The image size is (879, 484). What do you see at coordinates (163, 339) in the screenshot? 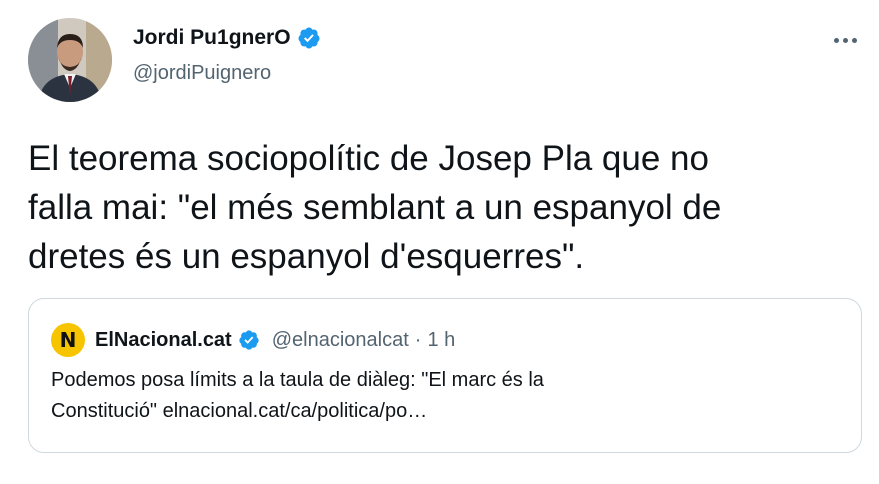
I see `quoted-author-display-name: ElNacional.cat` at bounding box center [163, 339].